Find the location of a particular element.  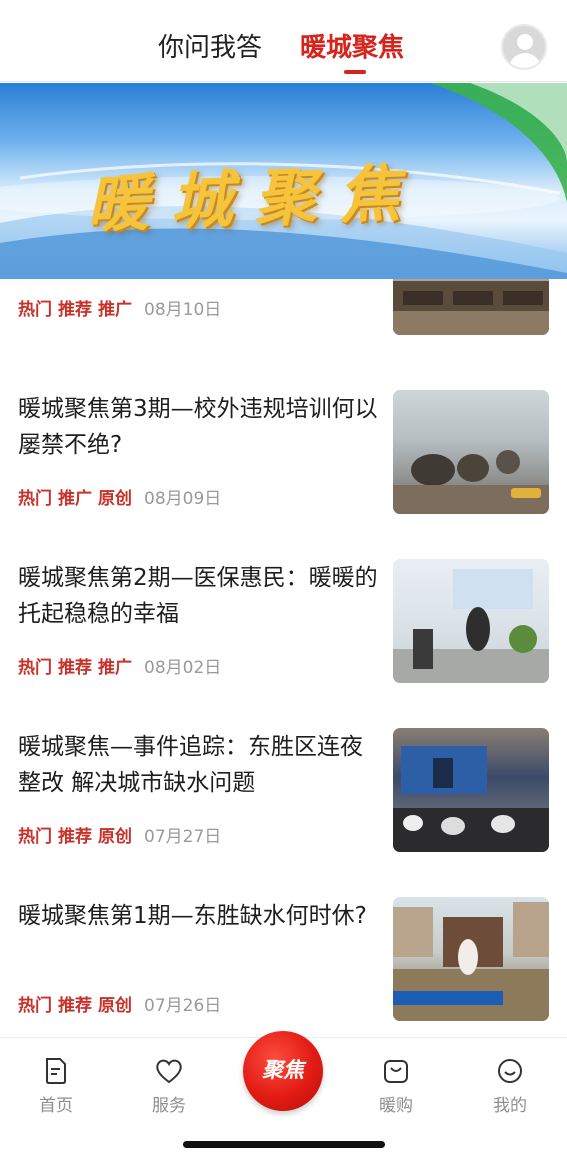

avatar is located at coordinates (524, 47).